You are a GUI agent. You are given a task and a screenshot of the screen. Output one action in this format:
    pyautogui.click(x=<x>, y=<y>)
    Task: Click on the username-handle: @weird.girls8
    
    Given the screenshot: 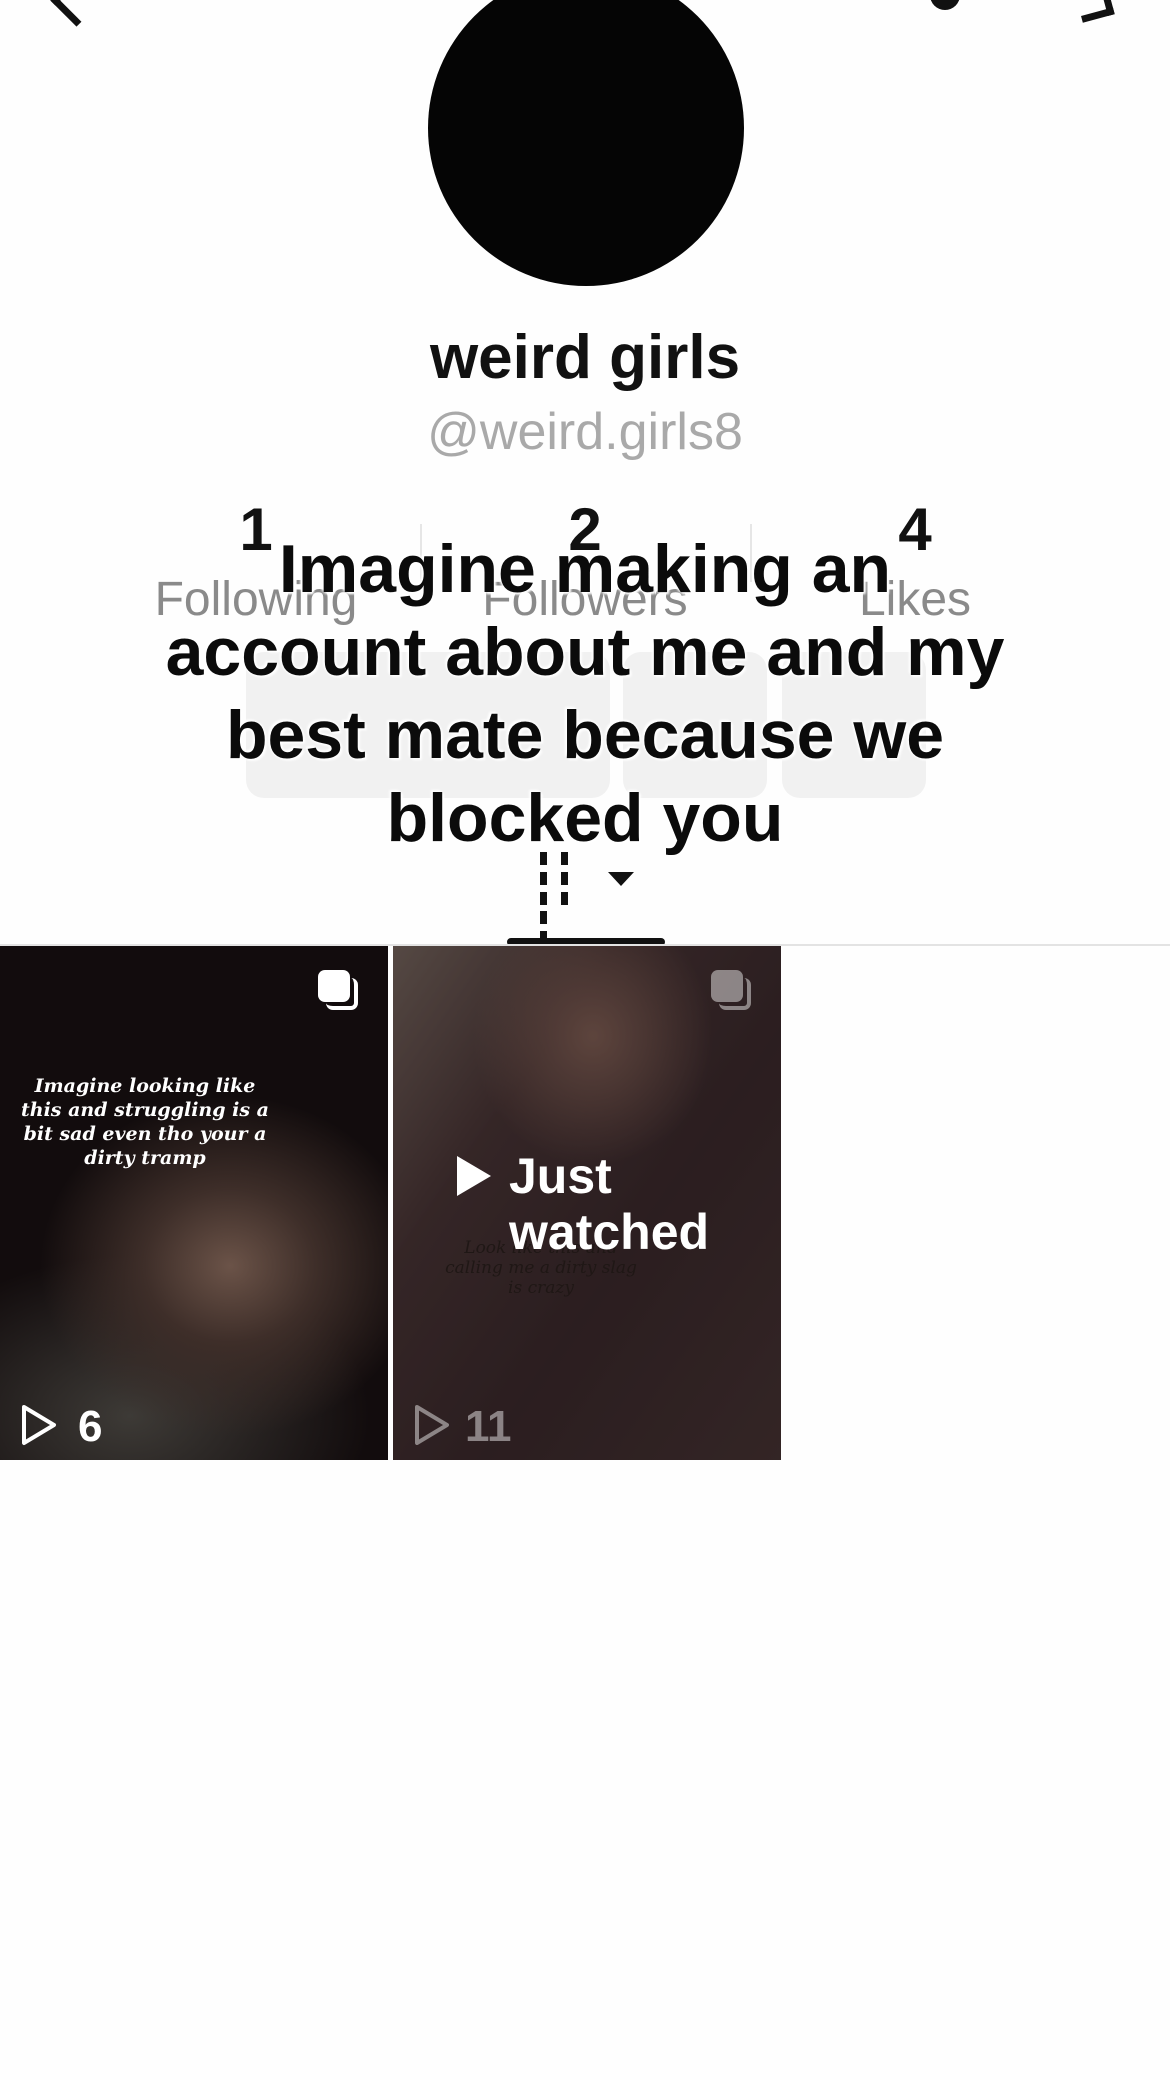 What is the action you would take?
    pyautogui.click(x=585, y=432)
    